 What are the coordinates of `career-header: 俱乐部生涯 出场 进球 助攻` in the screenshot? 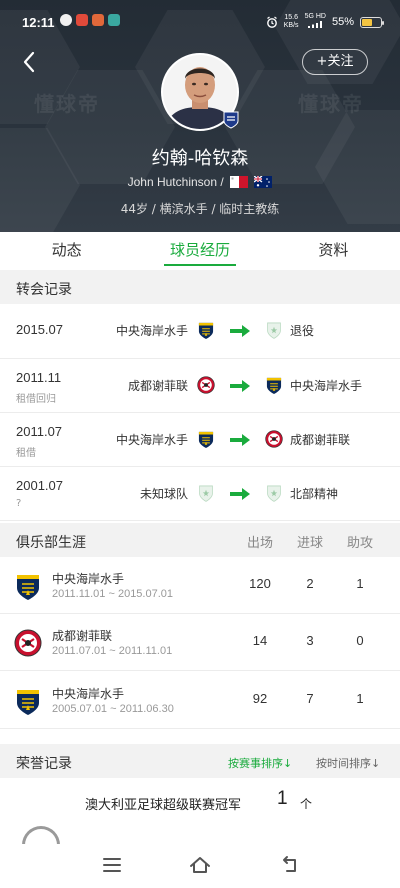 It's located at (200, 540).